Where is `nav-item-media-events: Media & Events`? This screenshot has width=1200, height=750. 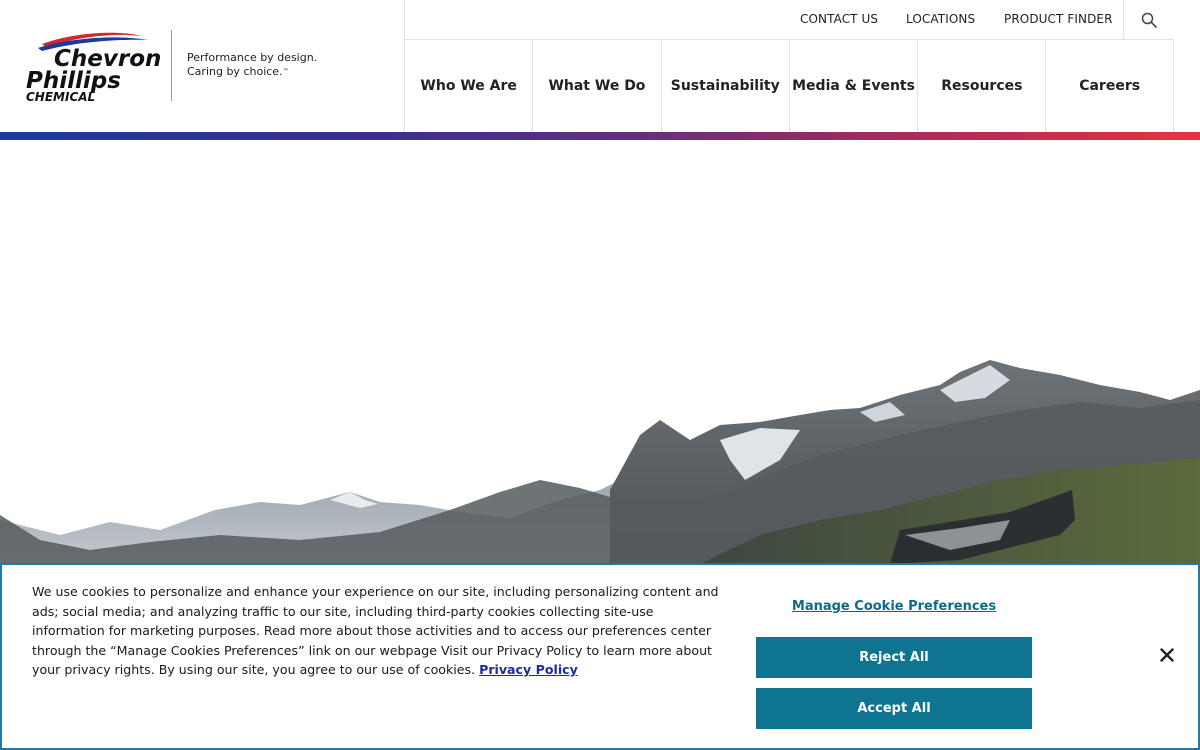
nav-item-media-events: Media & Events is located at coordinates (852, 86).